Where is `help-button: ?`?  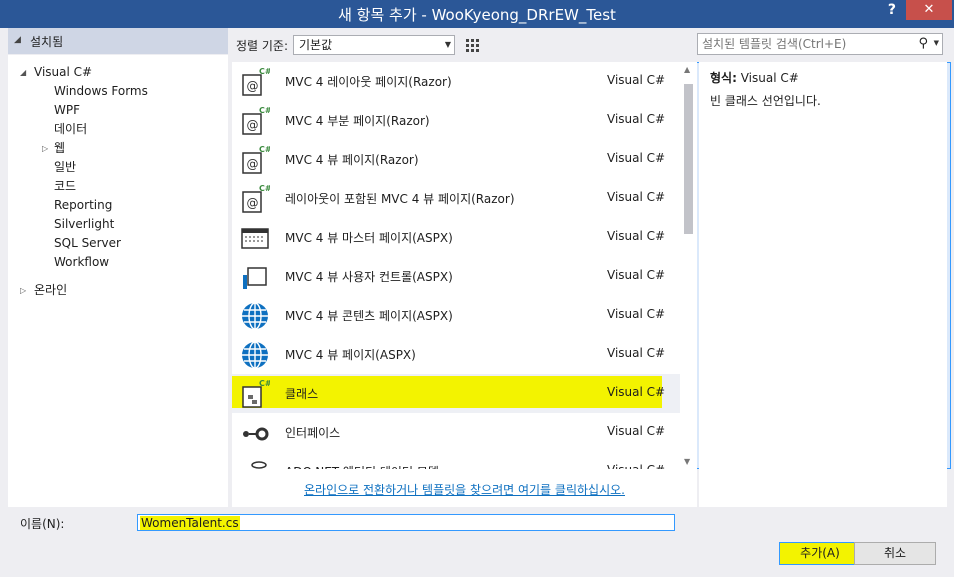
help-button: ? is located at coordinates (892, 10).